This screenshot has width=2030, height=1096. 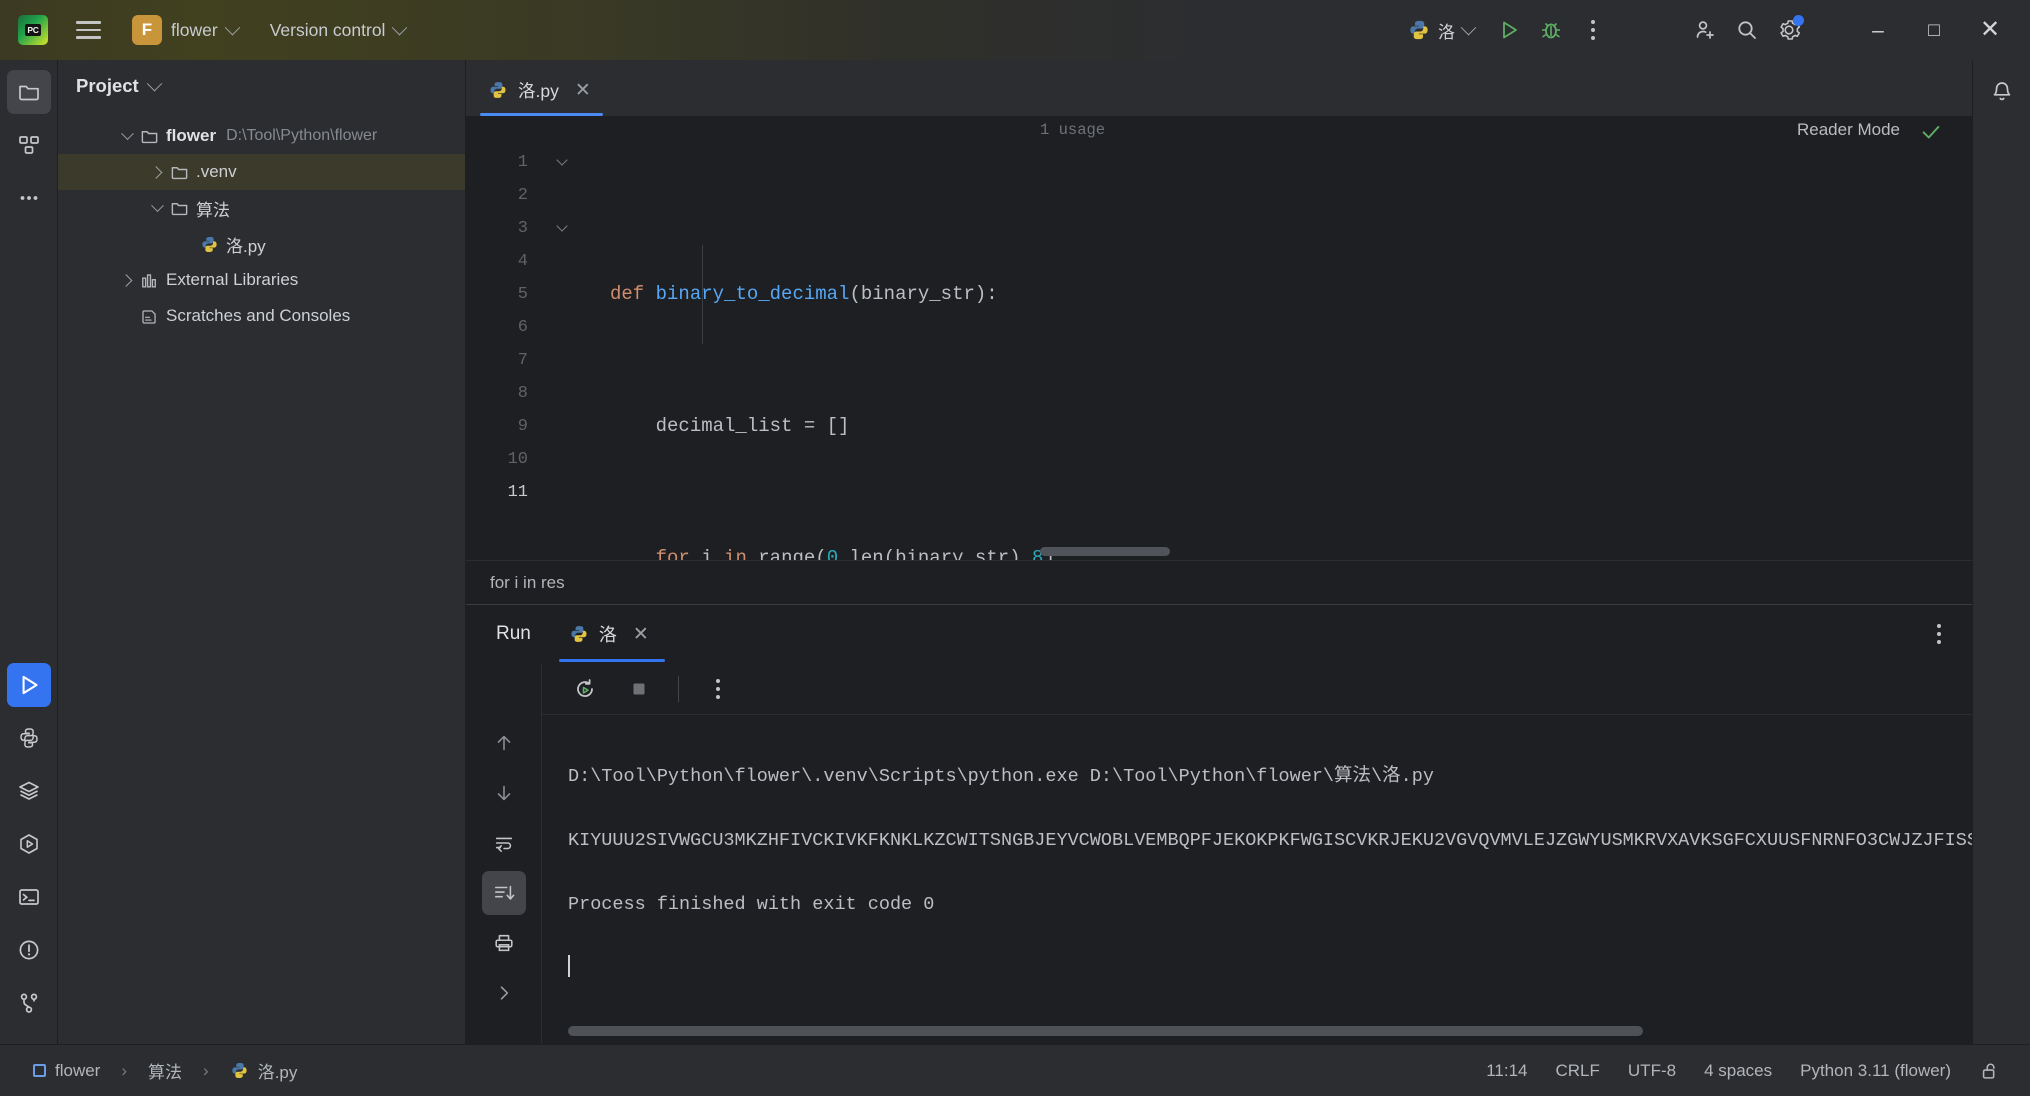 What do you see at coordinates (78, 1070) in the screenshot?
I see `status-breadcrumb-label: flower` at bounding box center [78, 1070].